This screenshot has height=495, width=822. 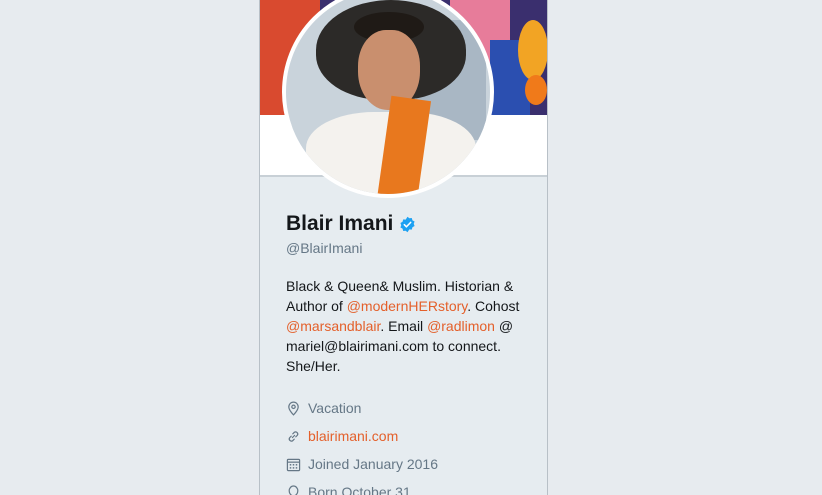 What do you see at coordinates (373, 464) in the screenshot?
I see `joined-text: Joined January 2016` at bounding box center [373, 464].